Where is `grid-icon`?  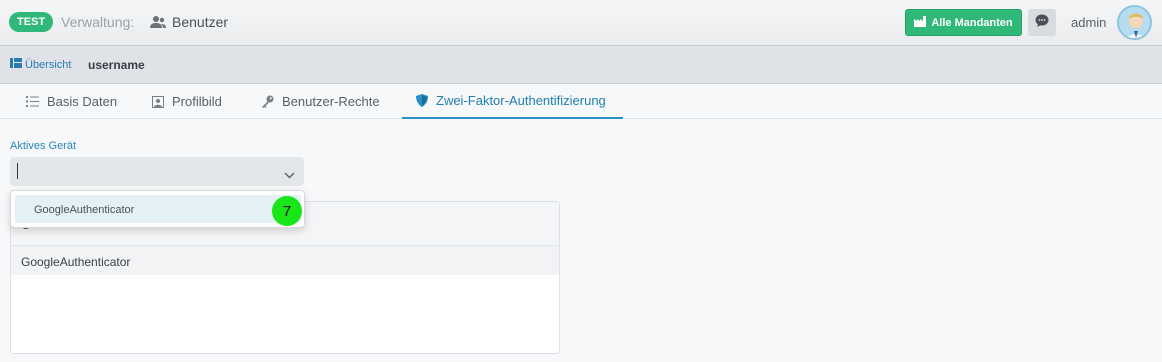 grid-icon is located at coordinates (16, 64).